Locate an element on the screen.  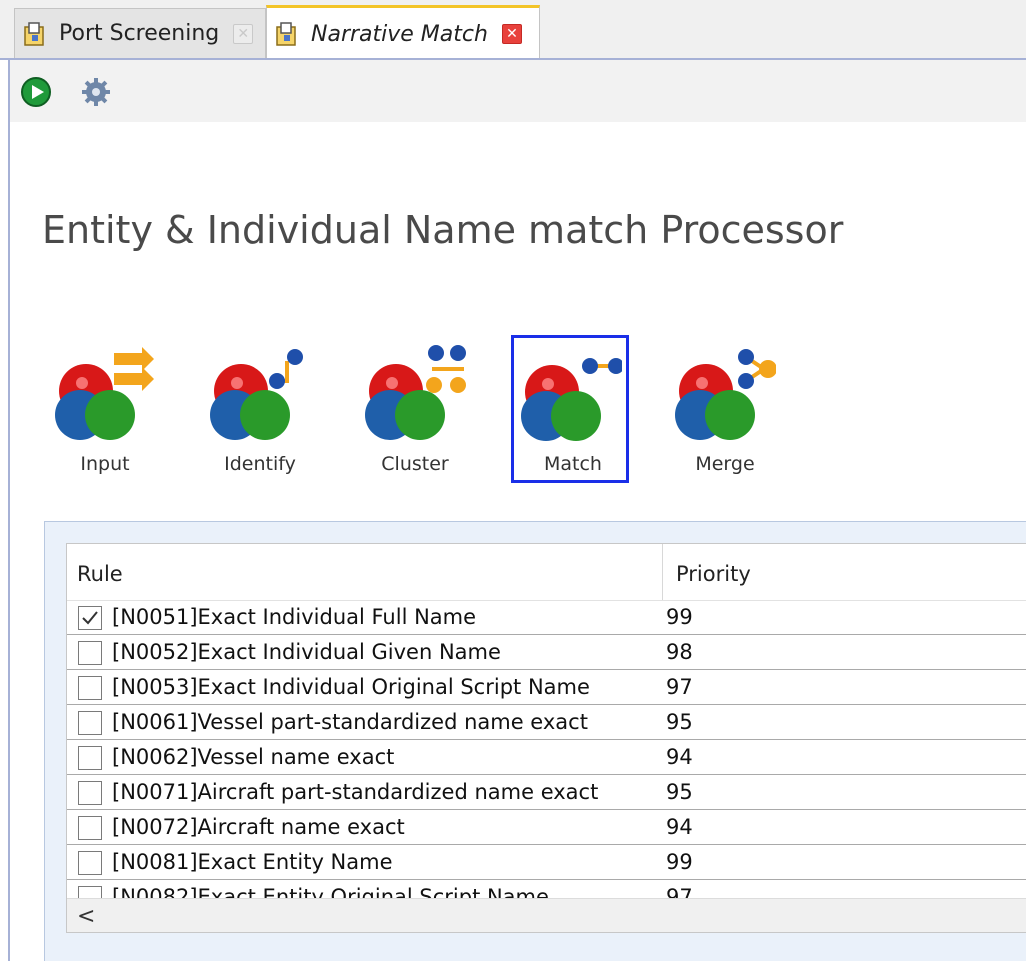
content-border is located at coordinates (9, 510).